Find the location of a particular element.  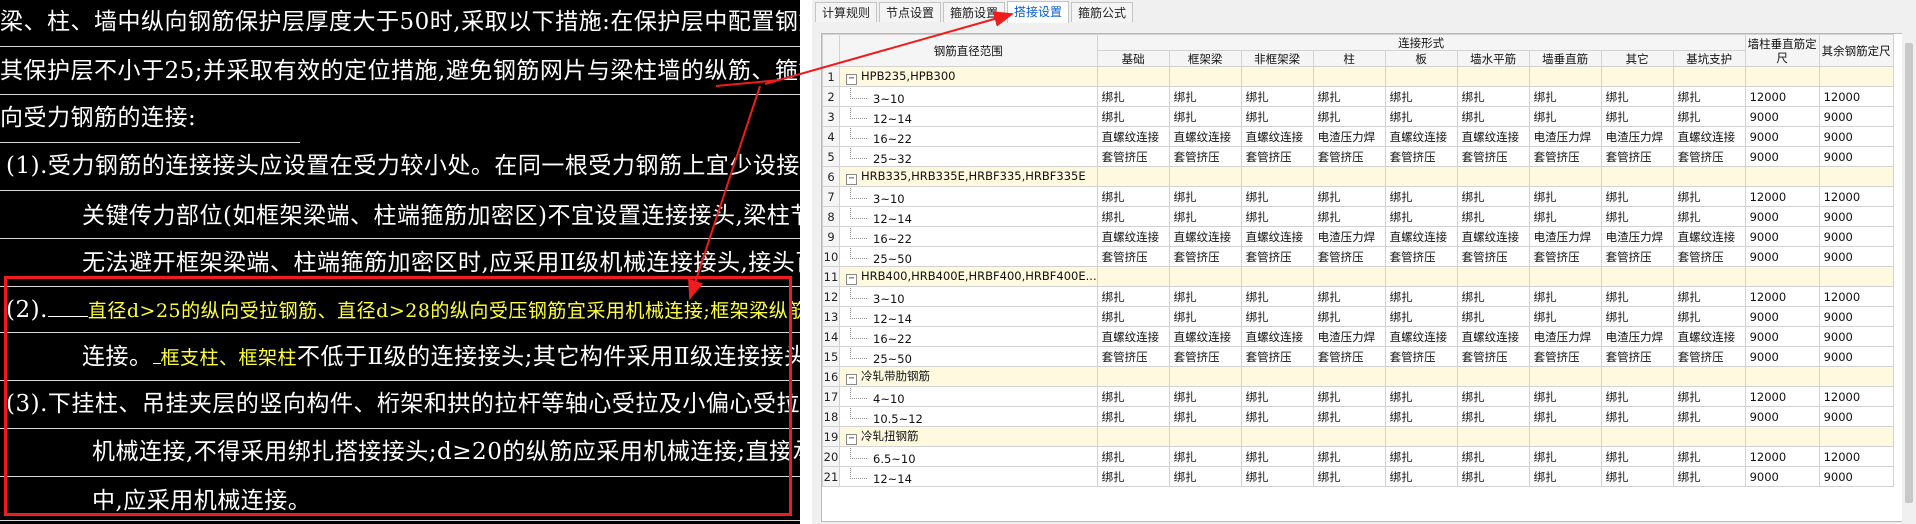

vertical-scrollbar is located at coordinates (1909, 277).